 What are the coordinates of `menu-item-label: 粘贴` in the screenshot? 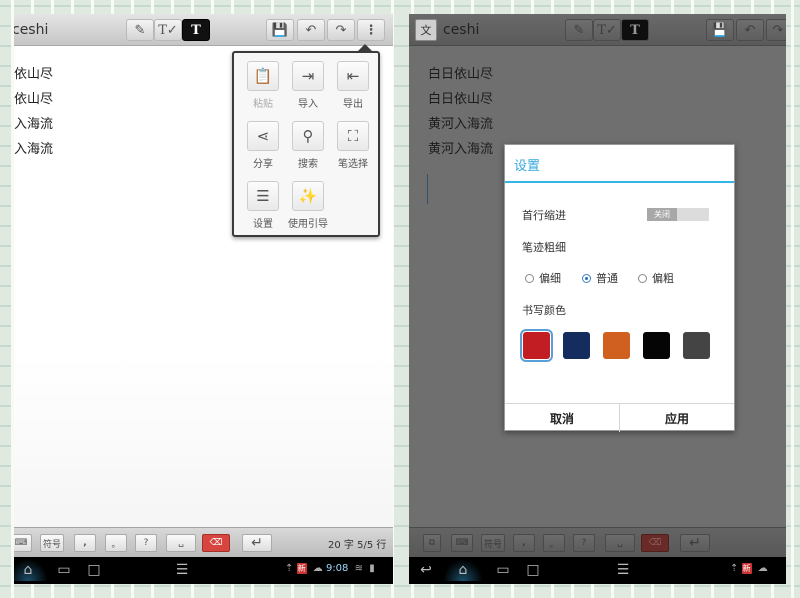 It's located at (263, 104).